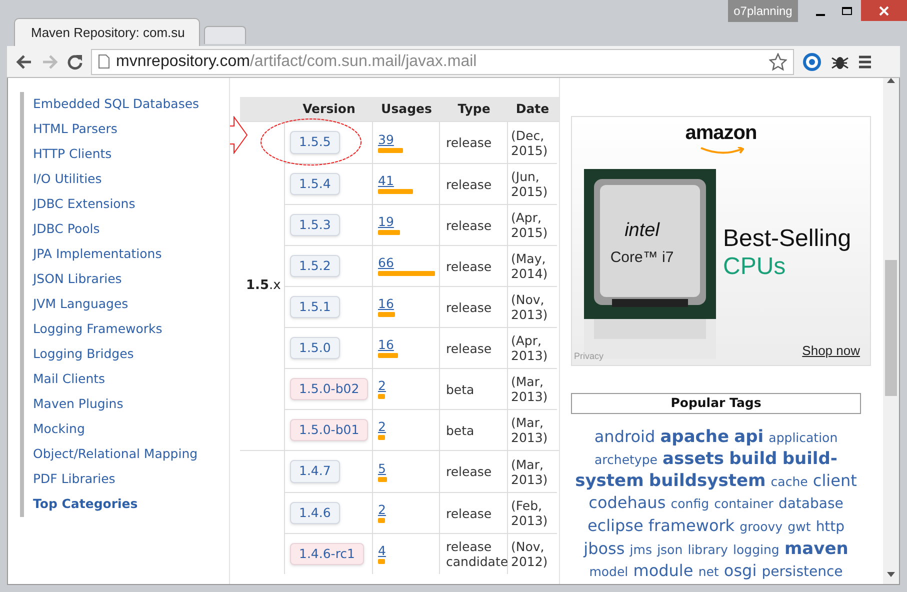  What do you see at coordinates (406, 109) in the screenshot?
I see `column-header: Usages` at bounding box center [406, 109].